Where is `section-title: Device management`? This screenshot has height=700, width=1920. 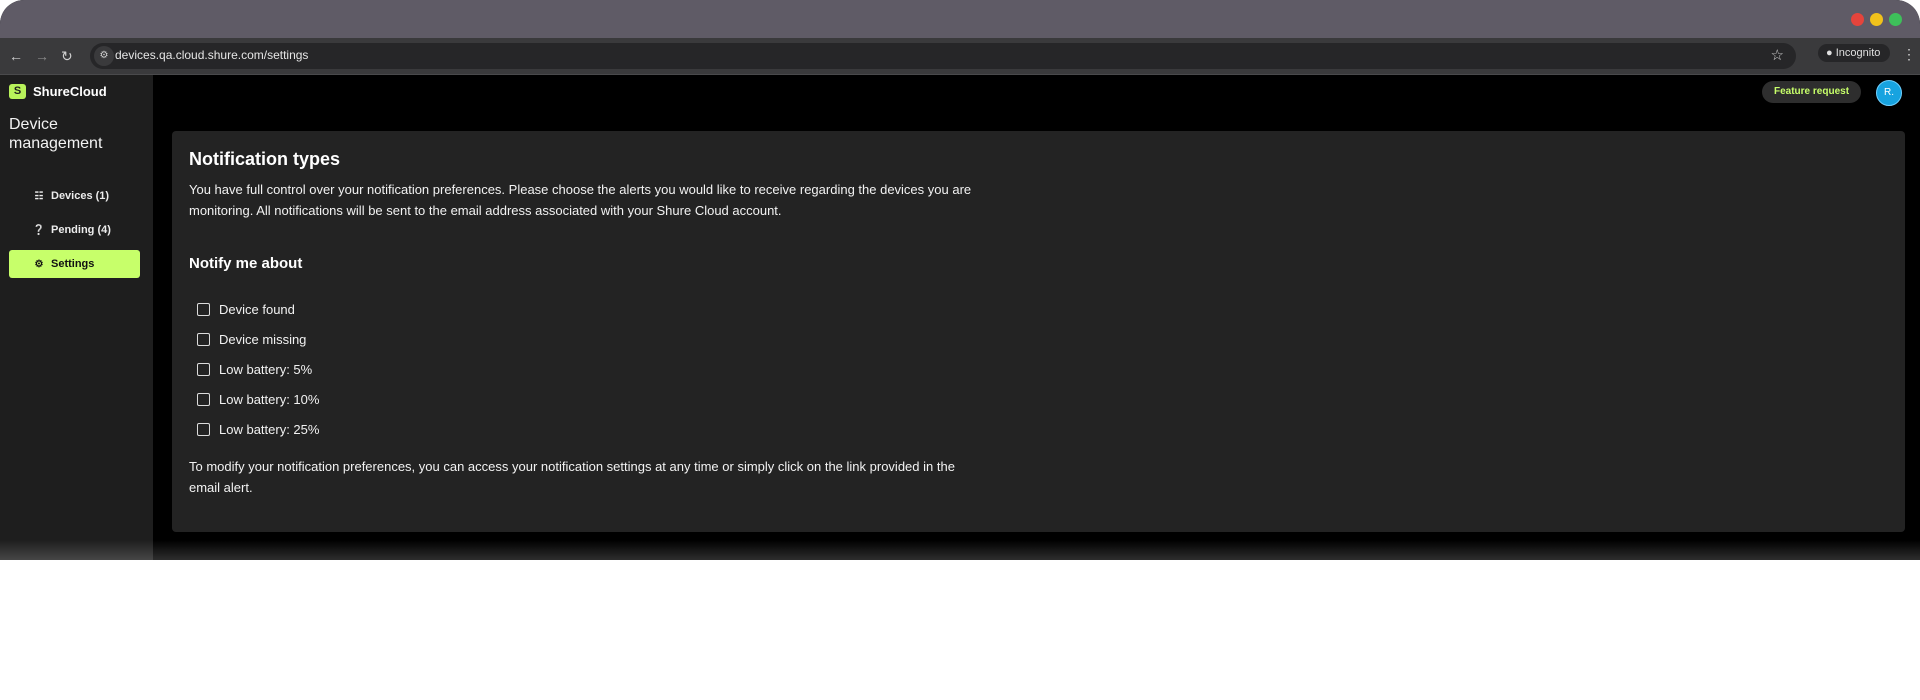 section-title: Device management is located at coordinates (56, 134).